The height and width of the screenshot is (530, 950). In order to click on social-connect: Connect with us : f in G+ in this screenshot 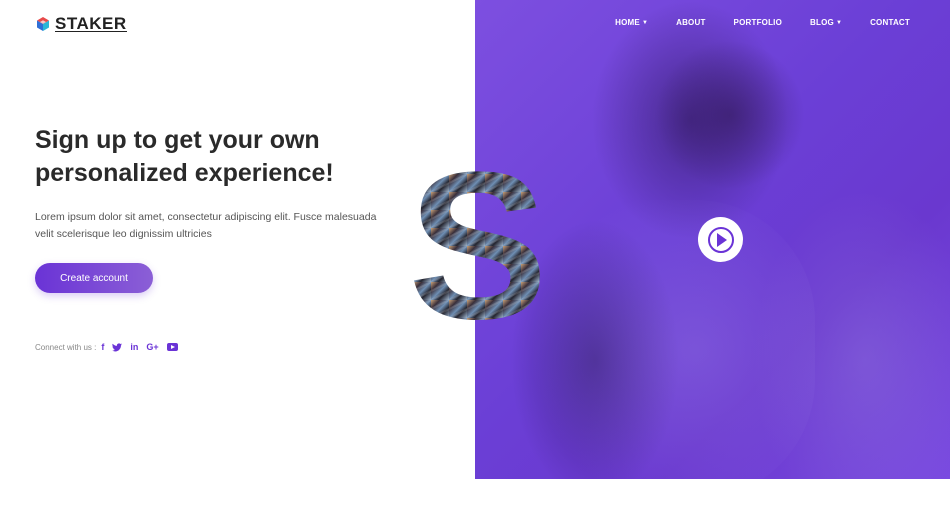, I will do `click(110, 347)`.